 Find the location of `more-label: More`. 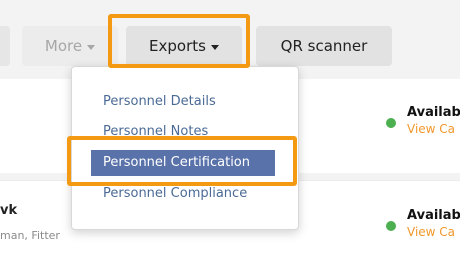

more-label: More is located at coordinates (63, 46).